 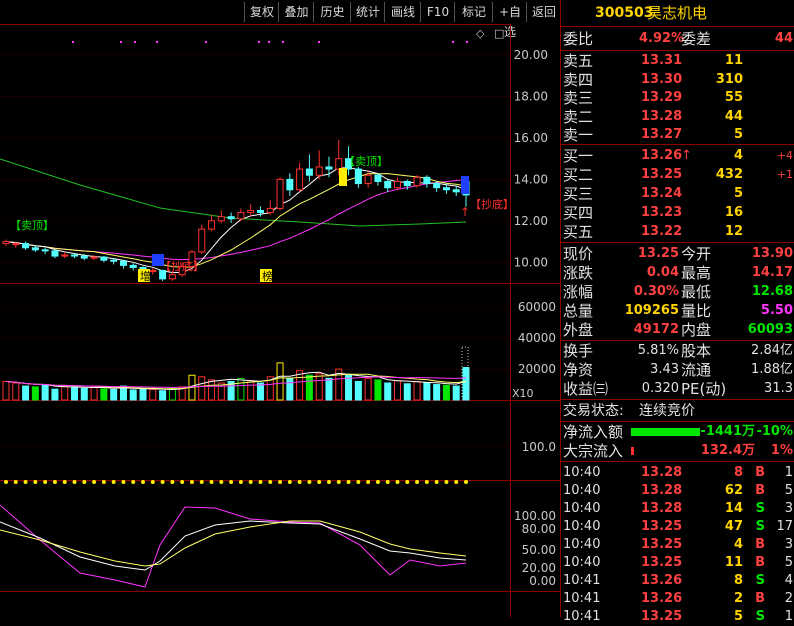 I want to click on chart-annotation: 增, so click(x=145, y=276).